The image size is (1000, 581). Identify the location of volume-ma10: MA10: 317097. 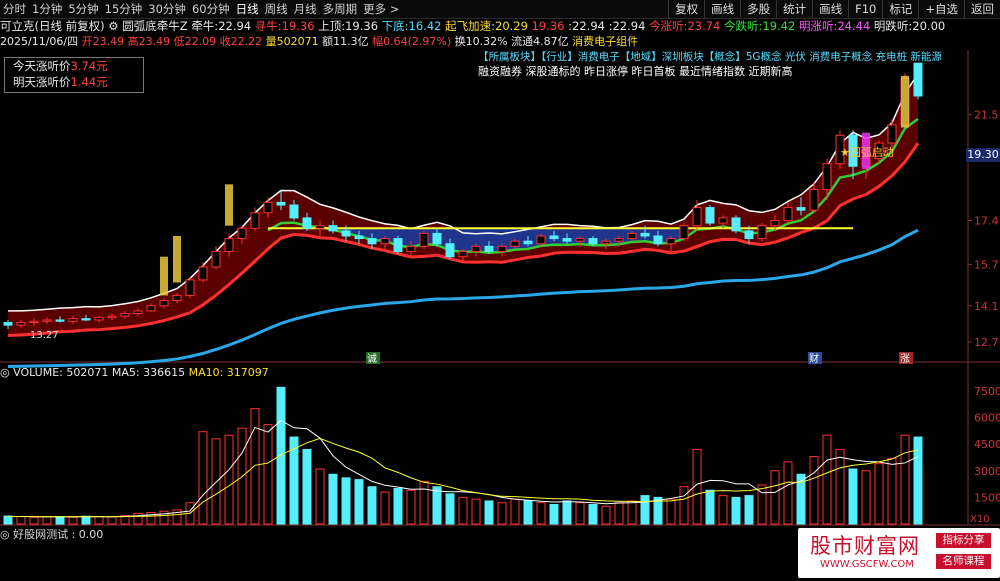
(228, 372).